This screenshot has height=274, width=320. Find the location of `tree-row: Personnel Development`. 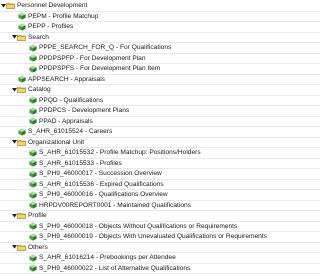

tree-row: Personnel Development is located at coordinates (160, 6).